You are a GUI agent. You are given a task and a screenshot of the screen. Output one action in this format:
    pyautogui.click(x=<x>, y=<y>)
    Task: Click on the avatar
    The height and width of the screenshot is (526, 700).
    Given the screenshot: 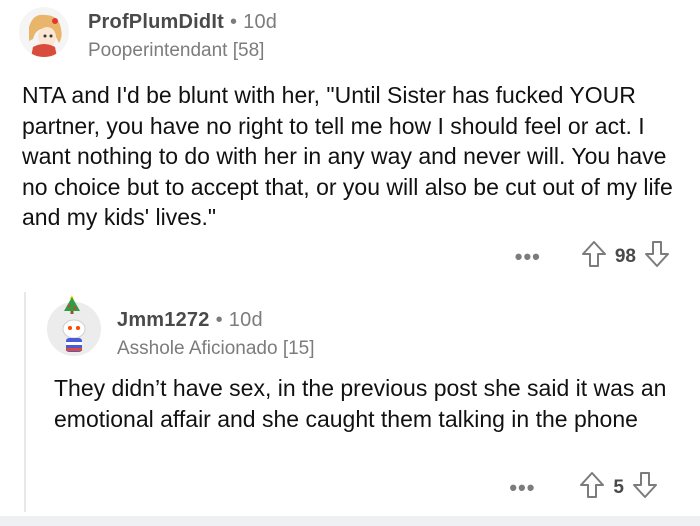 What is the action you would take?
    pyautogui.click(x=44, y=32)
    